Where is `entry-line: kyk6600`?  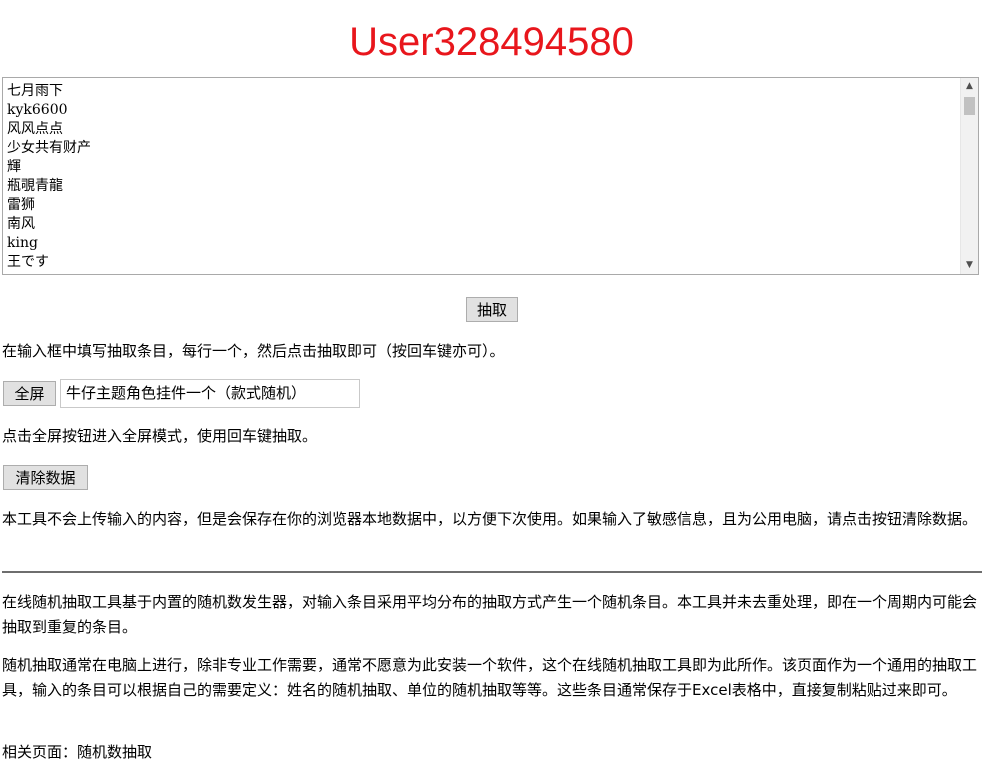 entry-line: kyk6600 is located at coordinates (37, 110).